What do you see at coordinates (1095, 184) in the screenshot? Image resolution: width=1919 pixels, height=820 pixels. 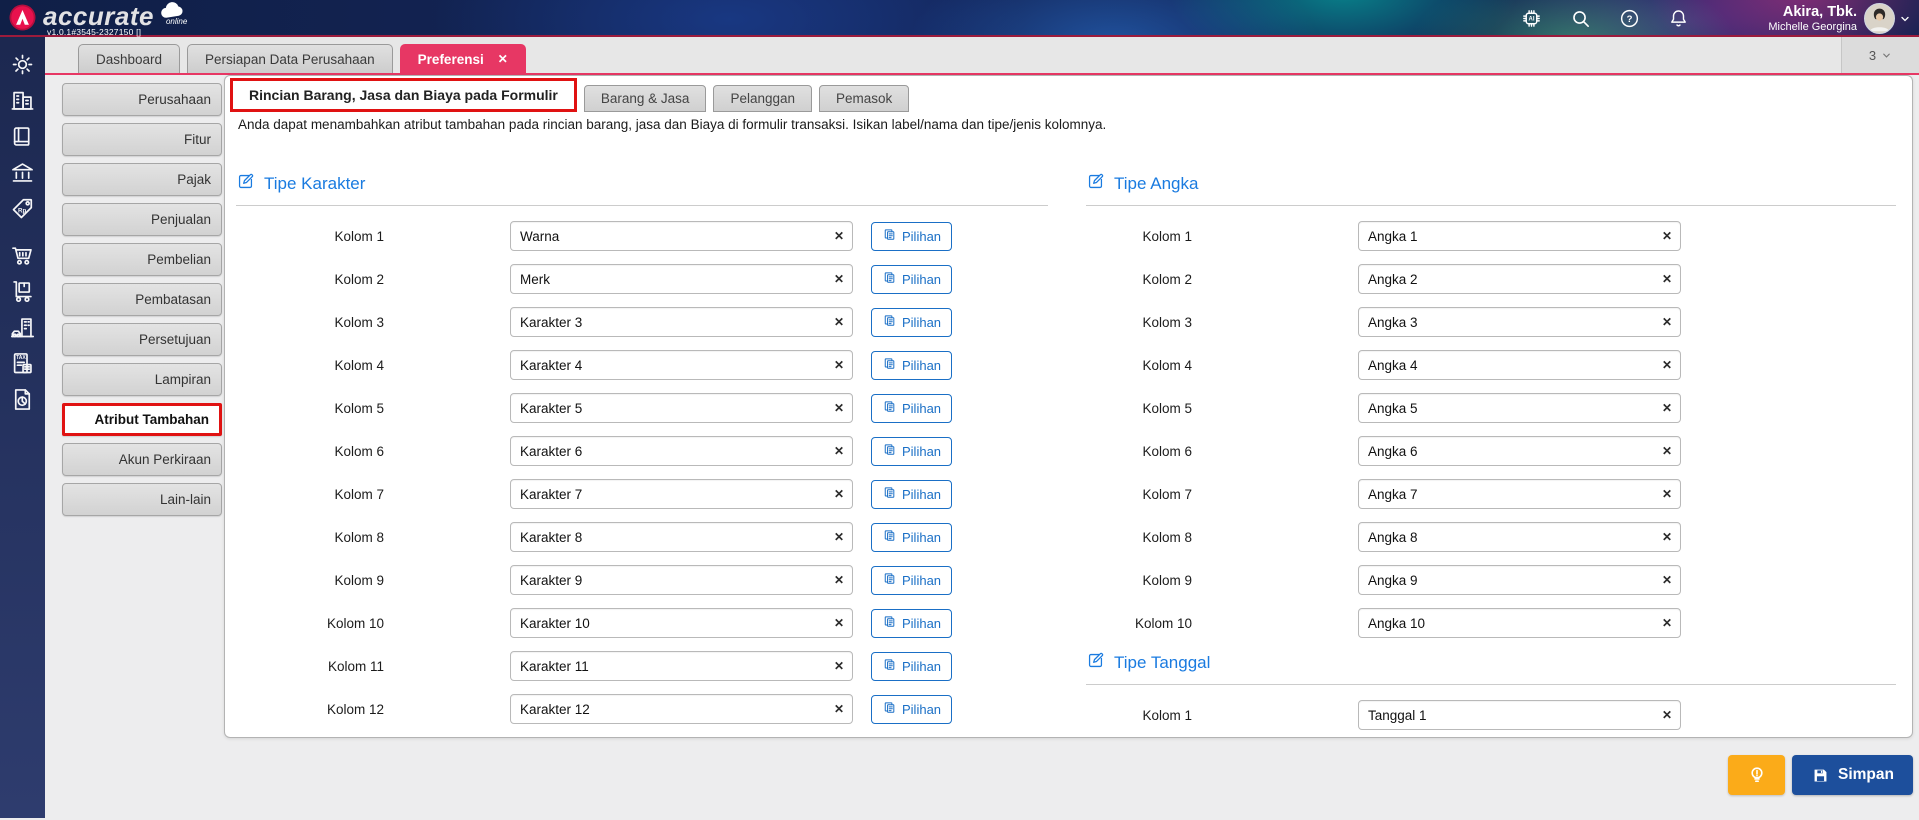 I see `edit-icon` at bounding box center [1095, 184].